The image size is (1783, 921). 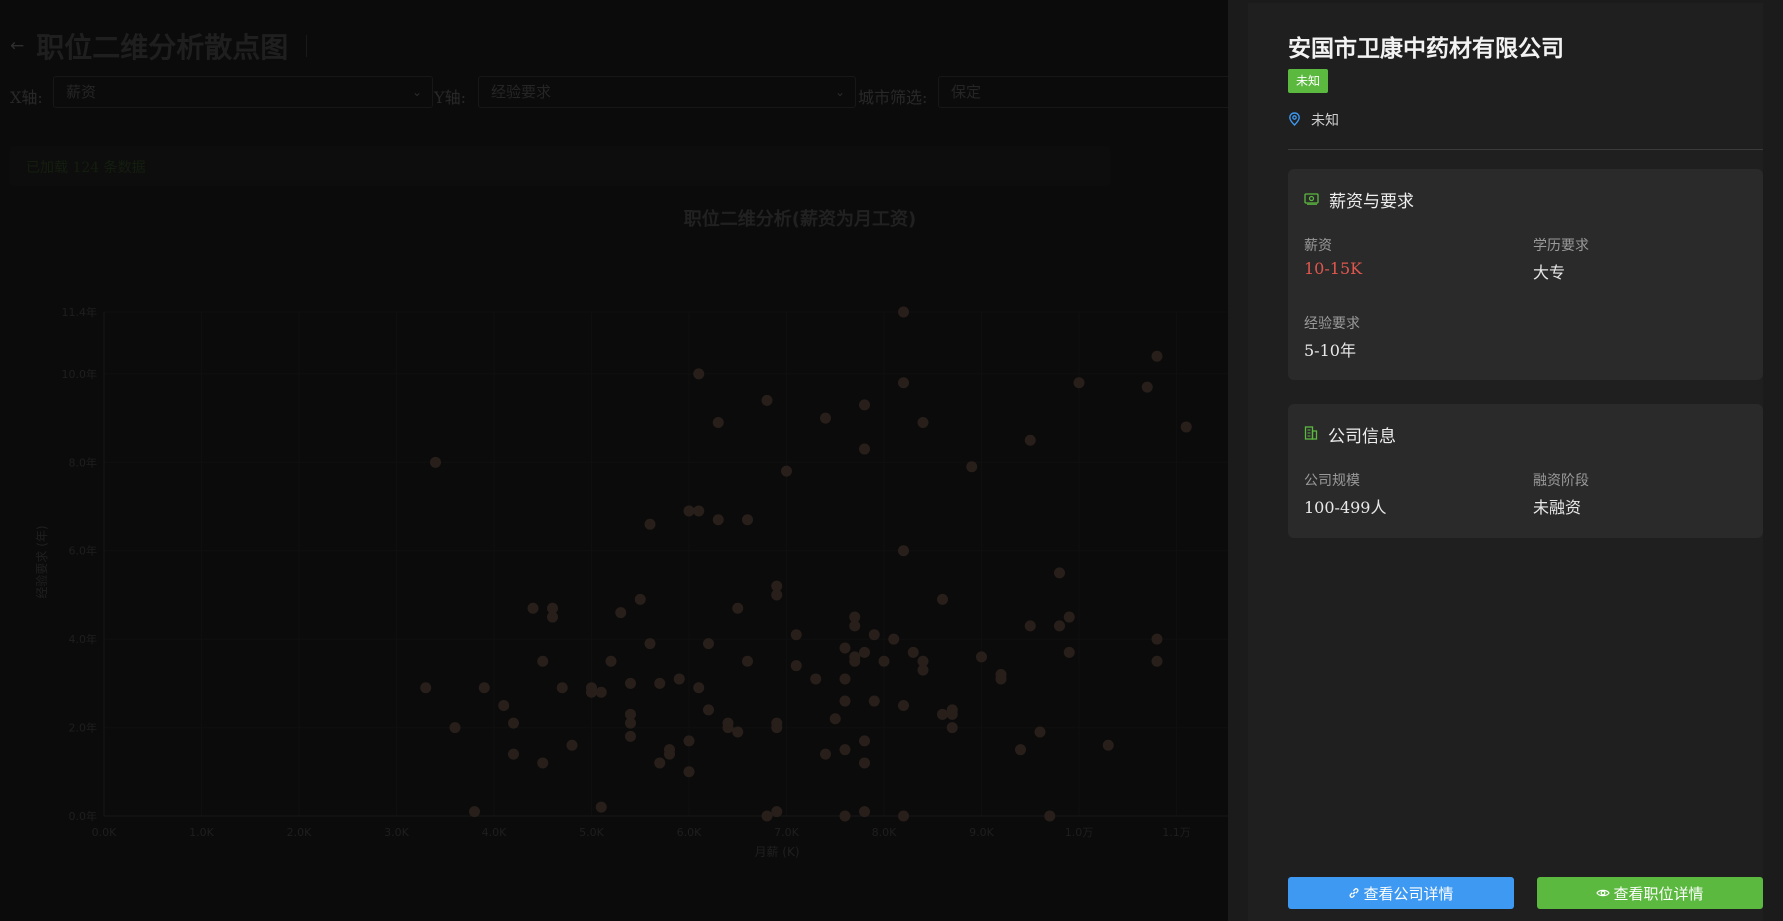 What do you see at coordinates (1658, 893) in the screenshot?
I see `view-job-button-label: 查看职位详情` at bounding box center [1658, 893].